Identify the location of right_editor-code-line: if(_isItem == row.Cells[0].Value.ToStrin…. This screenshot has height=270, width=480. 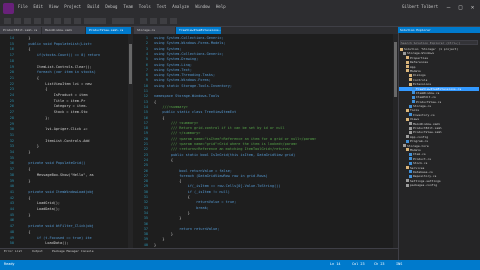
(217, 186).